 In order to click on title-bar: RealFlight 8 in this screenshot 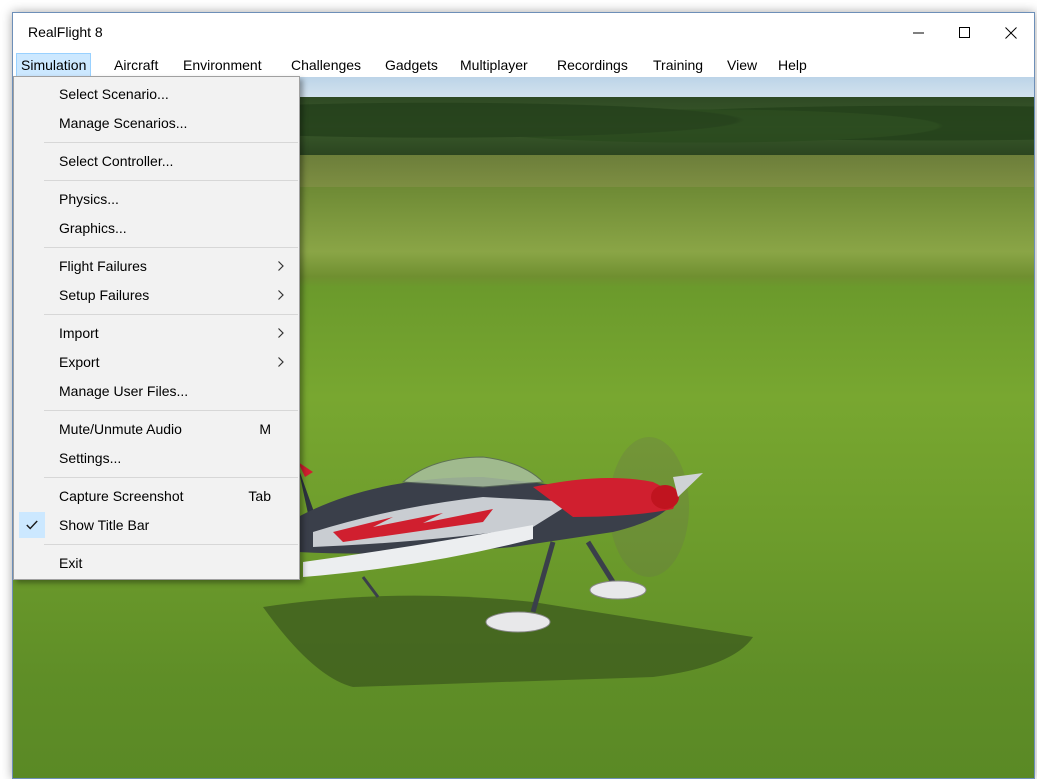, I will do `click(523, 33)`.